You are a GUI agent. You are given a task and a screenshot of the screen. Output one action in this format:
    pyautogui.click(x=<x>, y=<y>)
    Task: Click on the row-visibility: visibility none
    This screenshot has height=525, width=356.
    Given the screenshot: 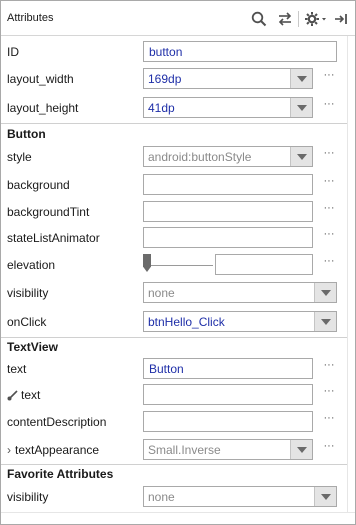 What is the action you would take?
    pyautogui.click(x=174, y=293)
    